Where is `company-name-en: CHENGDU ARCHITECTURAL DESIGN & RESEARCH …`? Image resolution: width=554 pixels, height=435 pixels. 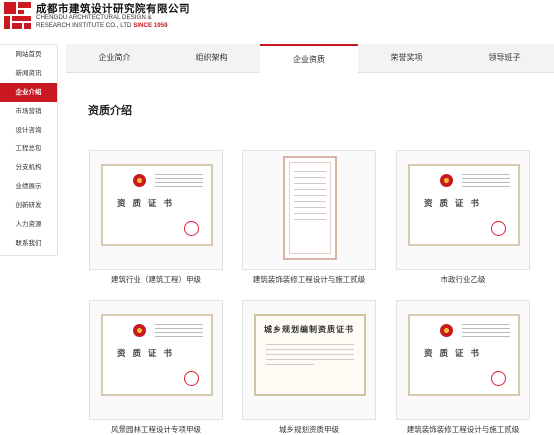 company-name-en: CHENGDU ARCHITECTURAL DESIGN & RESEARCH … is located at coordinates (102, 21).